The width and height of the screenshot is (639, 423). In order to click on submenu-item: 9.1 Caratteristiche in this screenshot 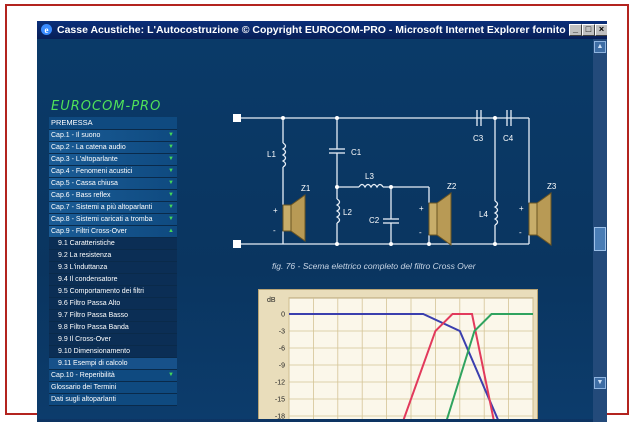, I will do `click(113, 244)`.